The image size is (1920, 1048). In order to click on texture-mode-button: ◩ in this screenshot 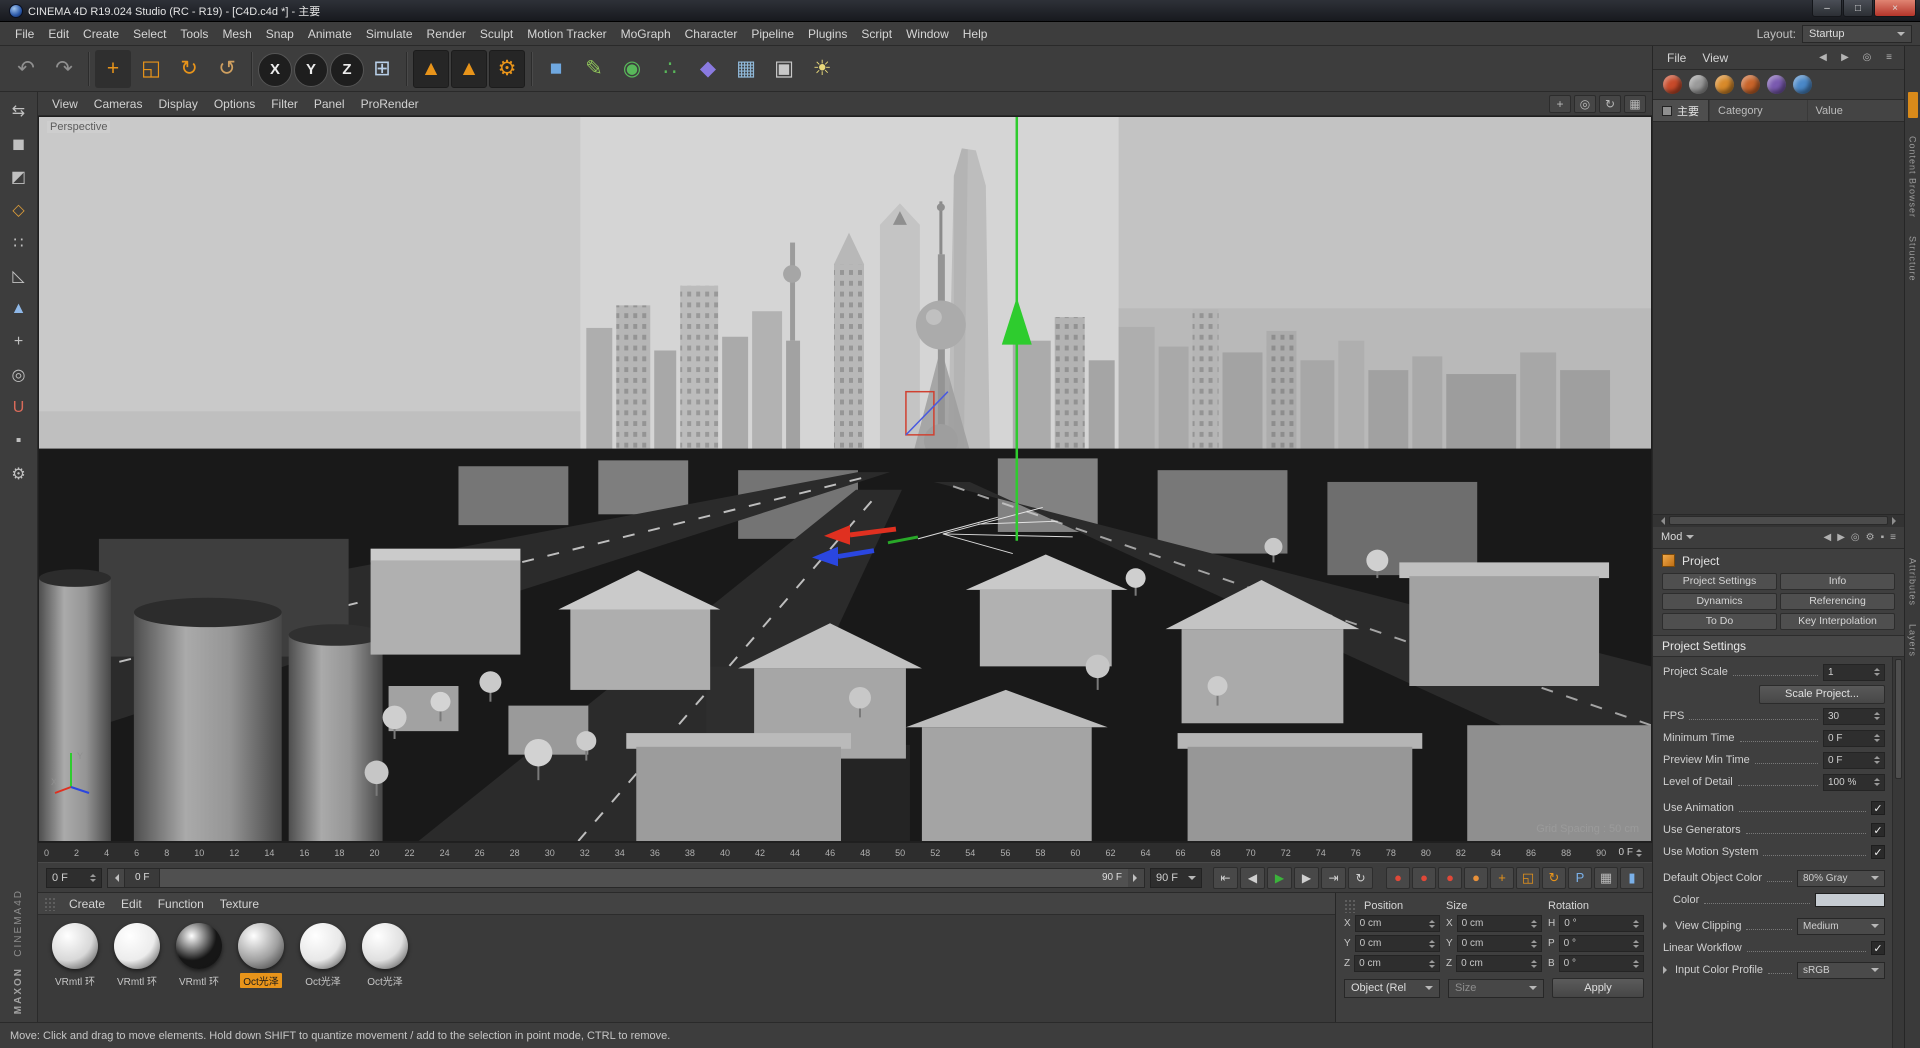, I will do `click(19, 177)`.